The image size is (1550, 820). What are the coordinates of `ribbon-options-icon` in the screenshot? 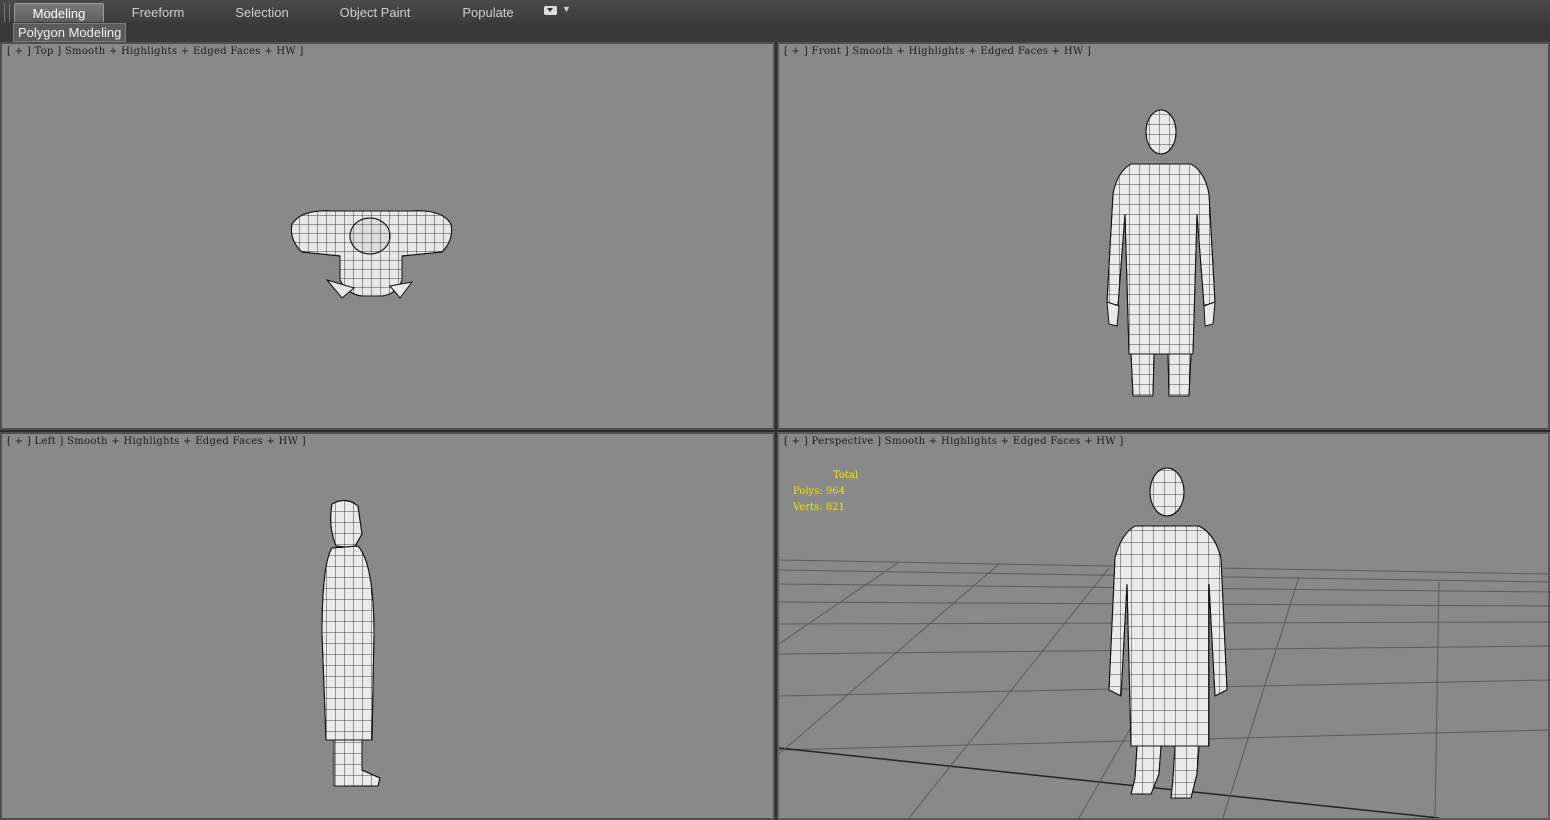 It's located at (550, 10).